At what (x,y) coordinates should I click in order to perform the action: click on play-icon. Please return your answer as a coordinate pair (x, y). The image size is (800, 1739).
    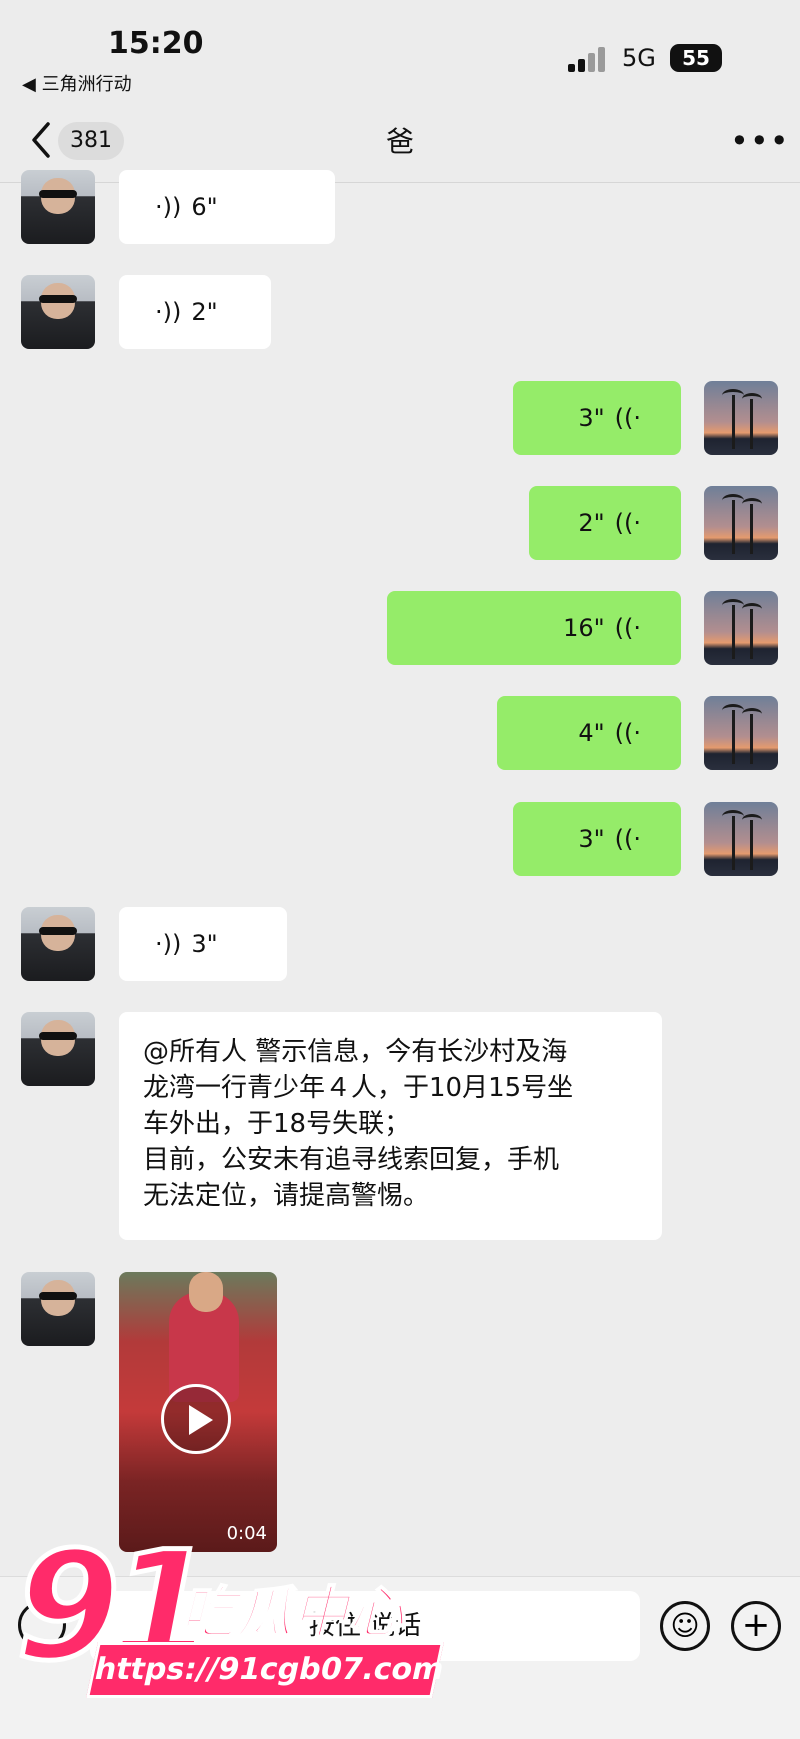
    Looking at the image, I should click on (196, 1419).